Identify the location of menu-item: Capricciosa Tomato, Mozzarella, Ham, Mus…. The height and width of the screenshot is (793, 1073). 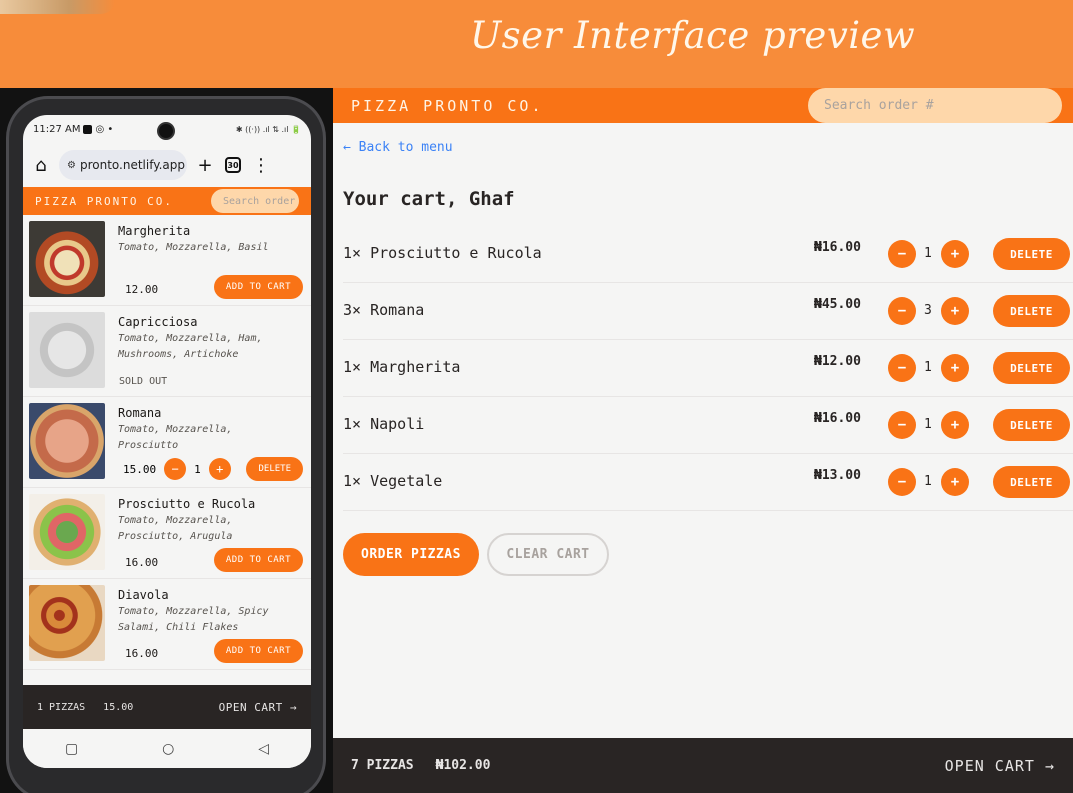
(167, 351).